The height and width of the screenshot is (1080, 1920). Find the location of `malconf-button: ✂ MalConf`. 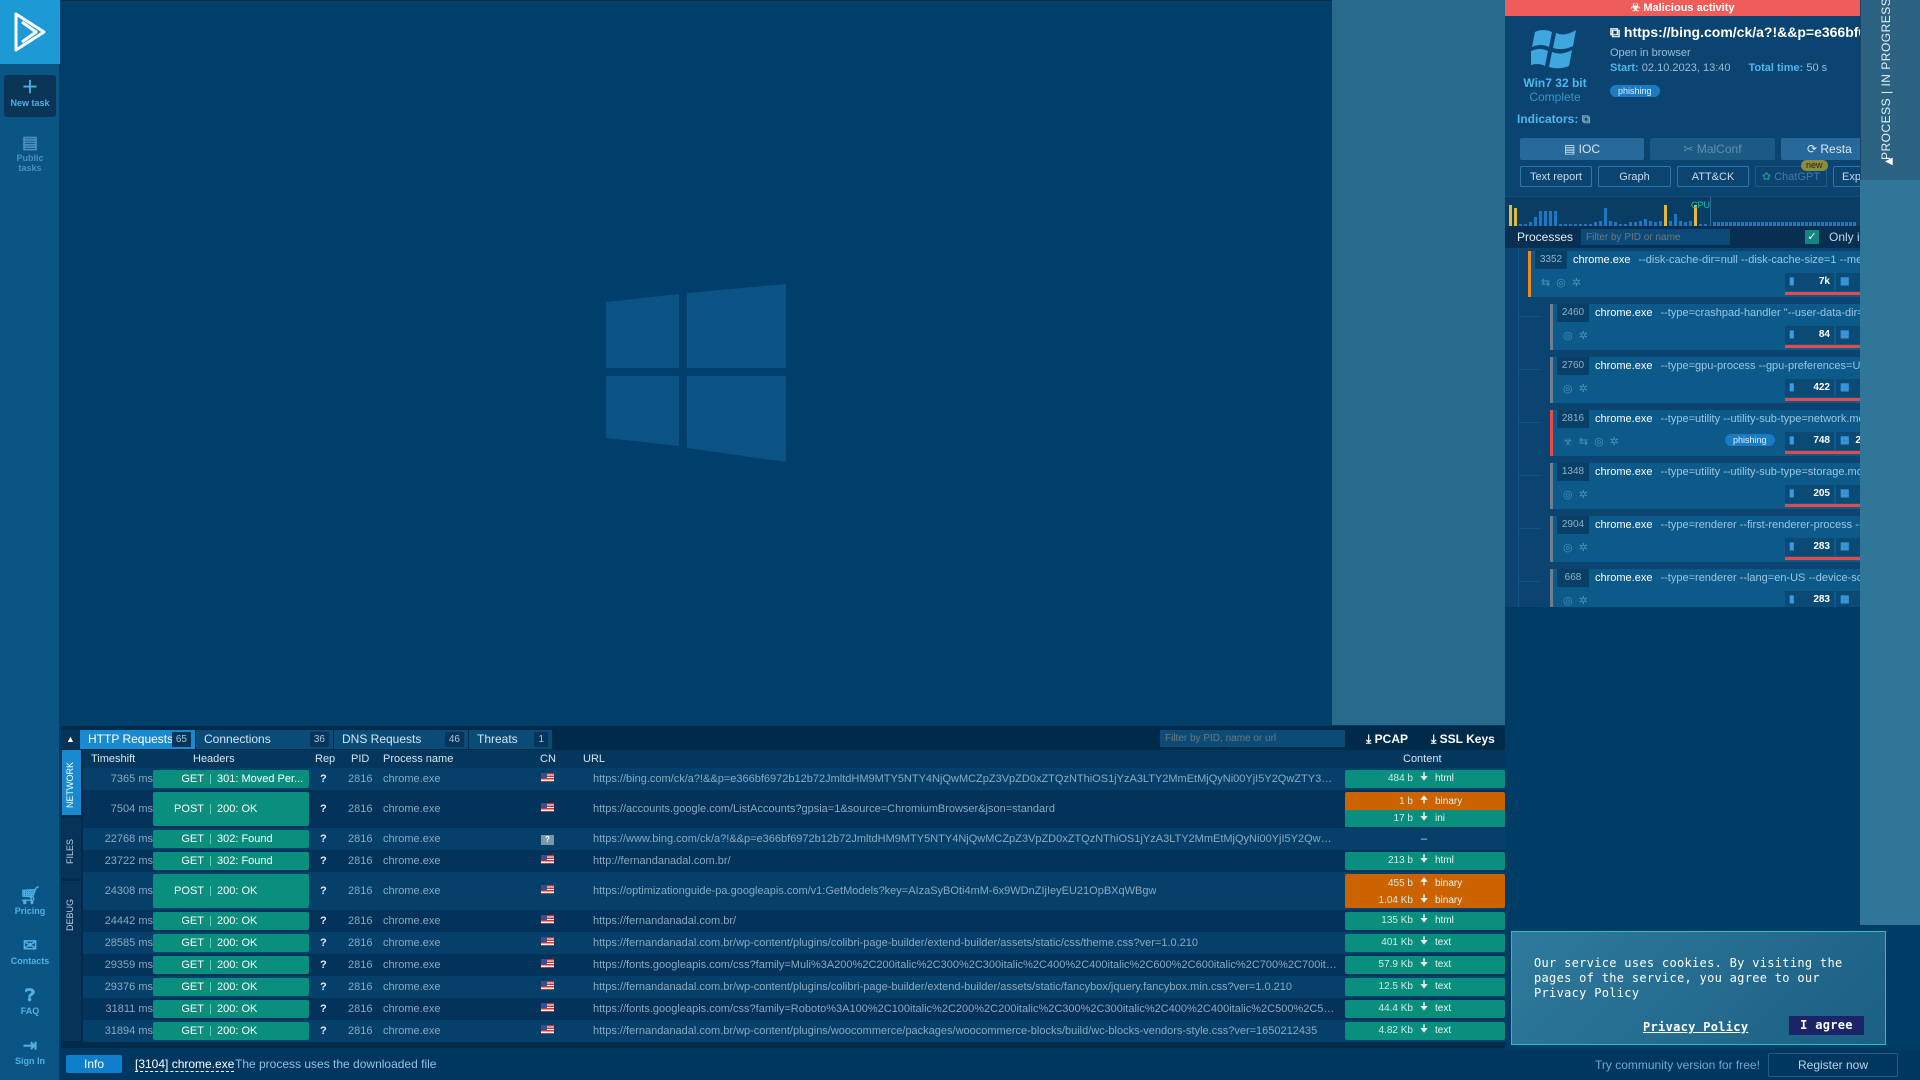

malconf-button: ✂ MalConf is located at coordinates (1712, 149).